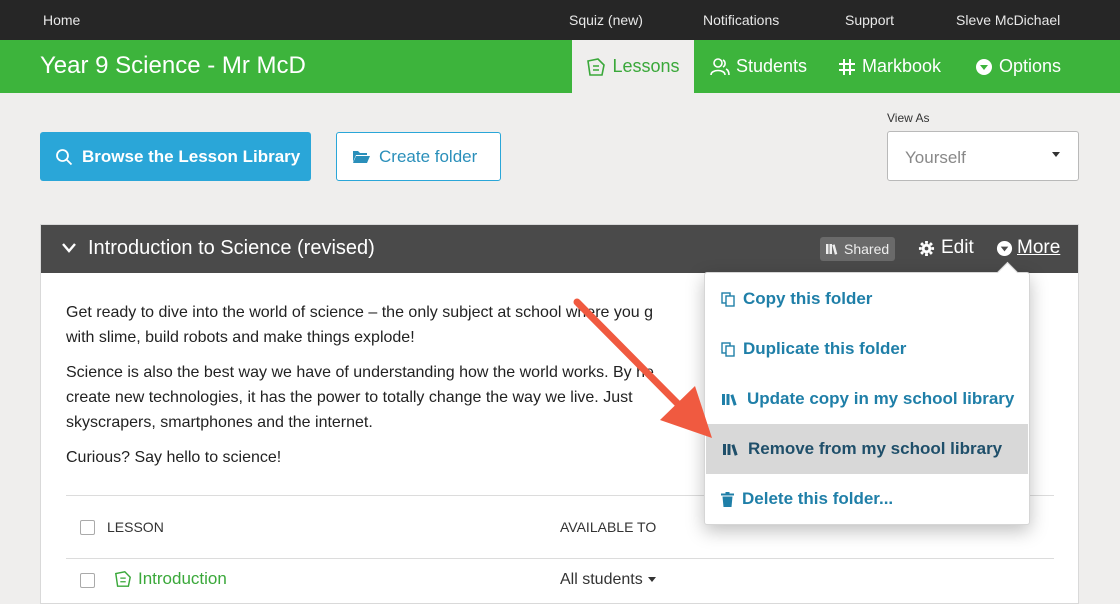 This screenshot has width=1120, height=604. What do you see at coordinates (935, 157) in the screenshot?
I see `view-as-value: Yourself` at bounding box center [935, 157].